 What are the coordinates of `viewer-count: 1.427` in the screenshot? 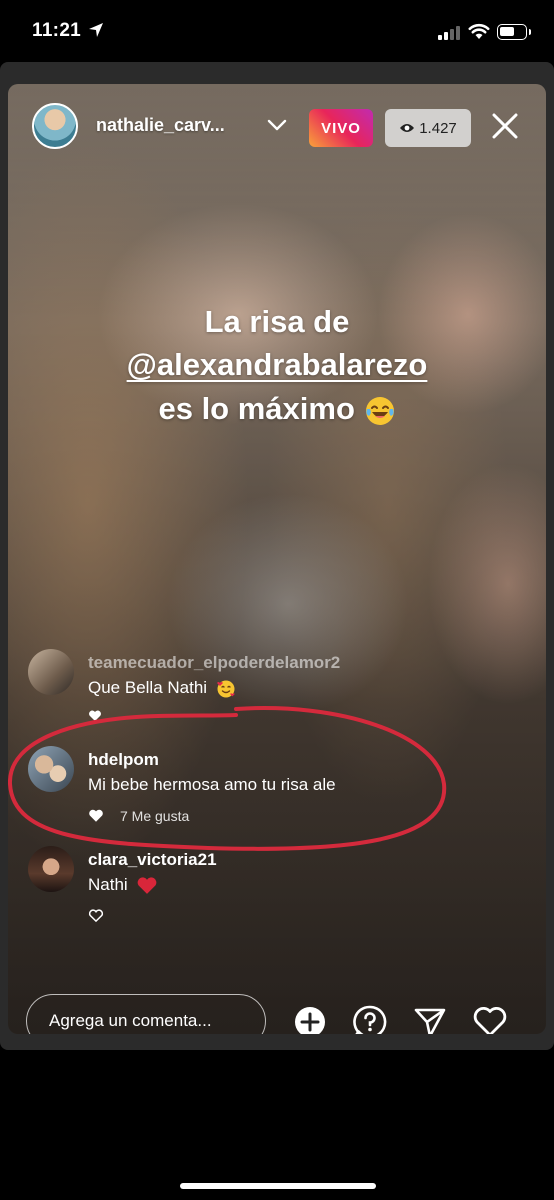 It's located at (438, 128).